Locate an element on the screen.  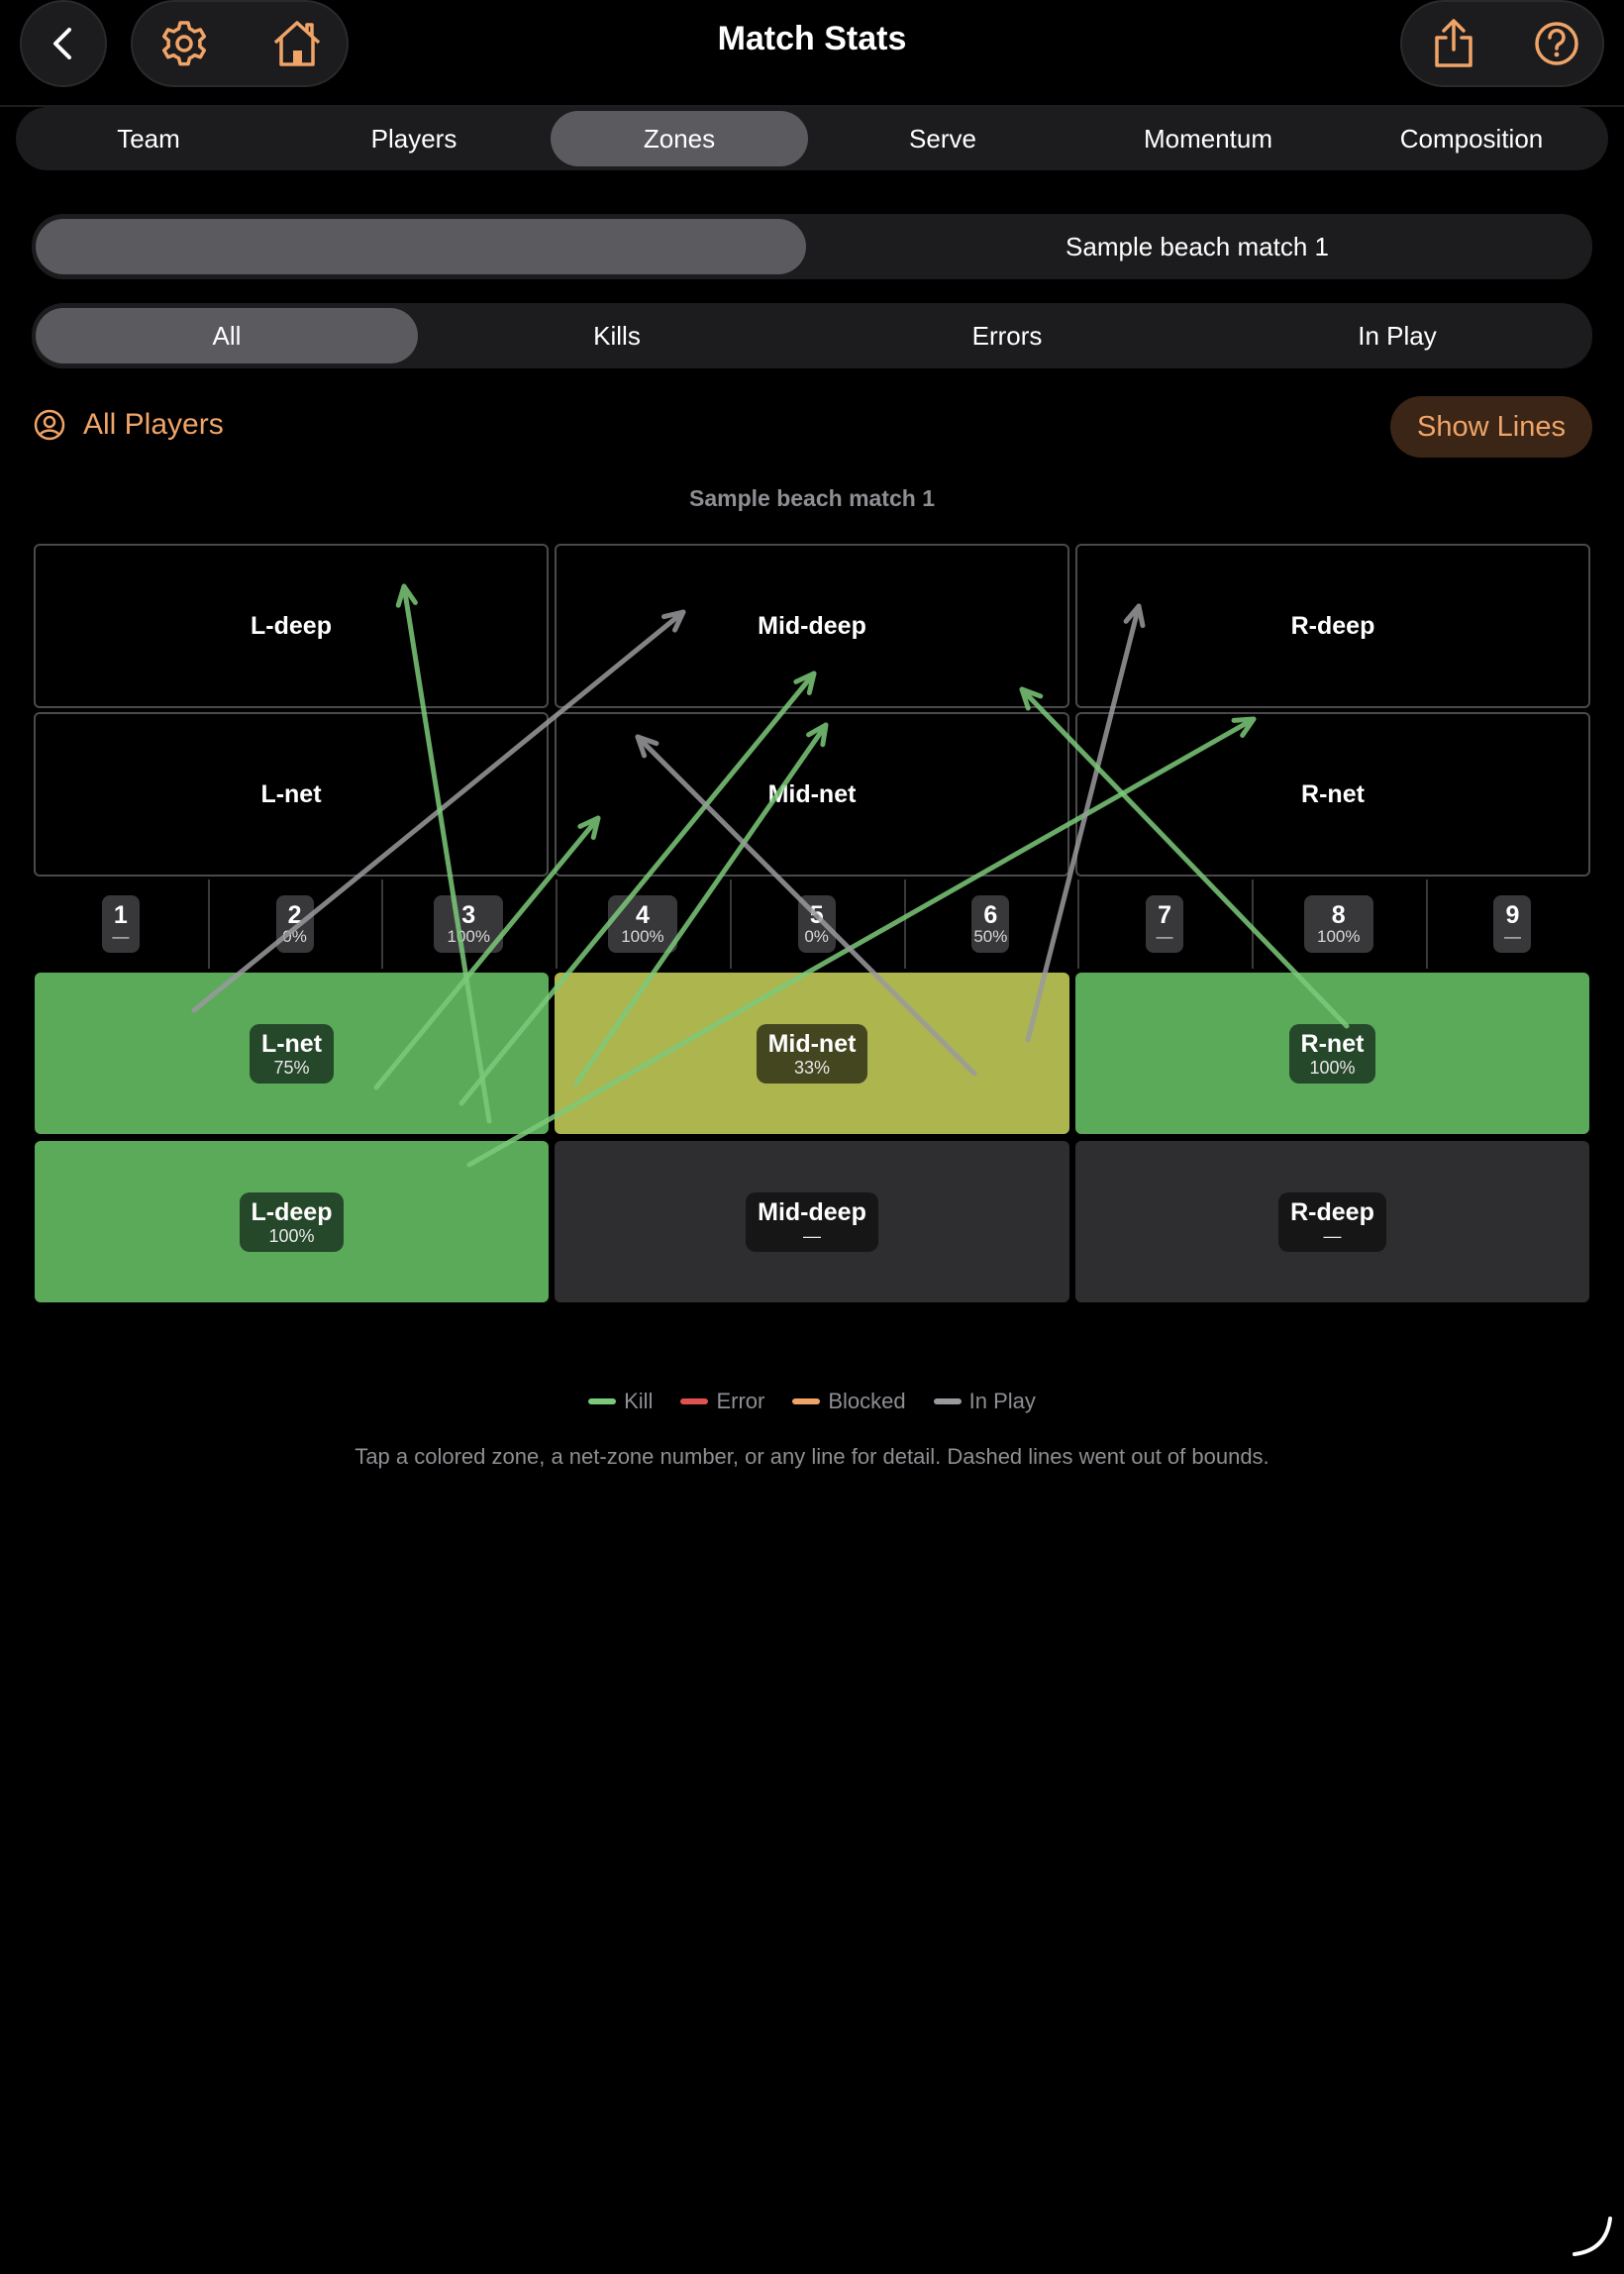
match-option-blank is located at coordinates (421, 246).